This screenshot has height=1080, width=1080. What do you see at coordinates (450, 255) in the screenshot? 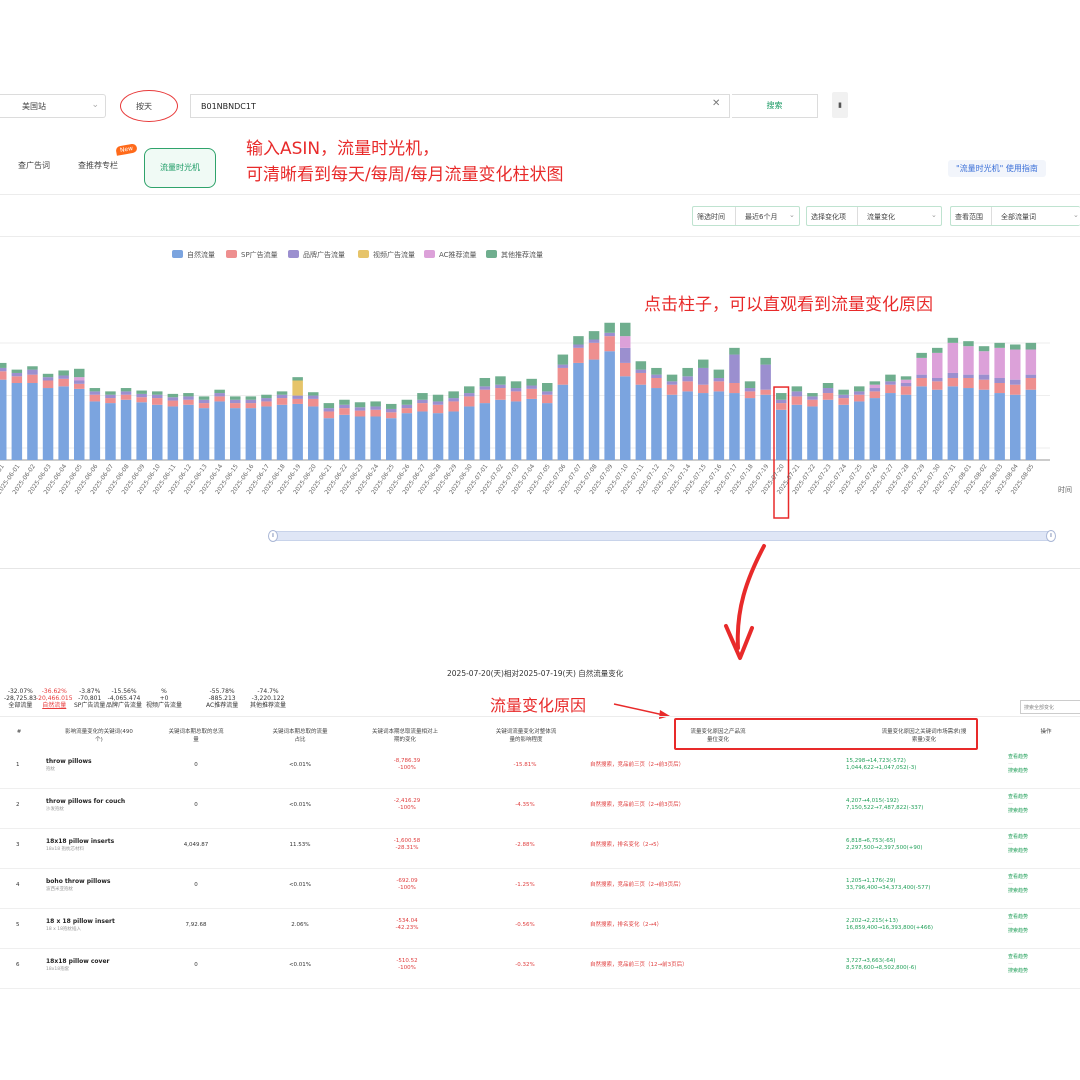
I see `legend-item: AC推荐流量` at bounding box center [450, 255].